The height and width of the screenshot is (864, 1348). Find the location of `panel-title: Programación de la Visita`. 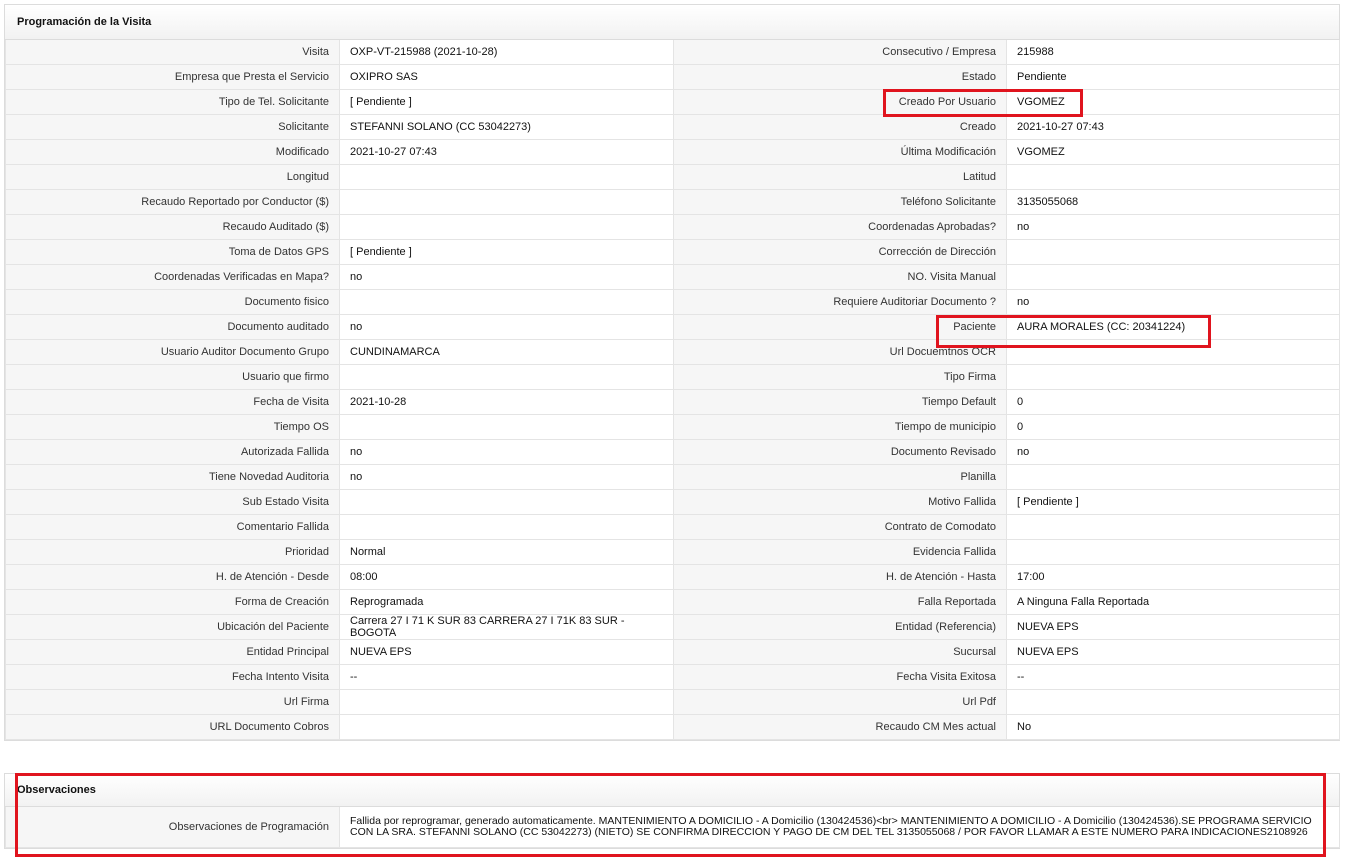

panel-title: Programación de la Visita is located at coordinates (672, 22).